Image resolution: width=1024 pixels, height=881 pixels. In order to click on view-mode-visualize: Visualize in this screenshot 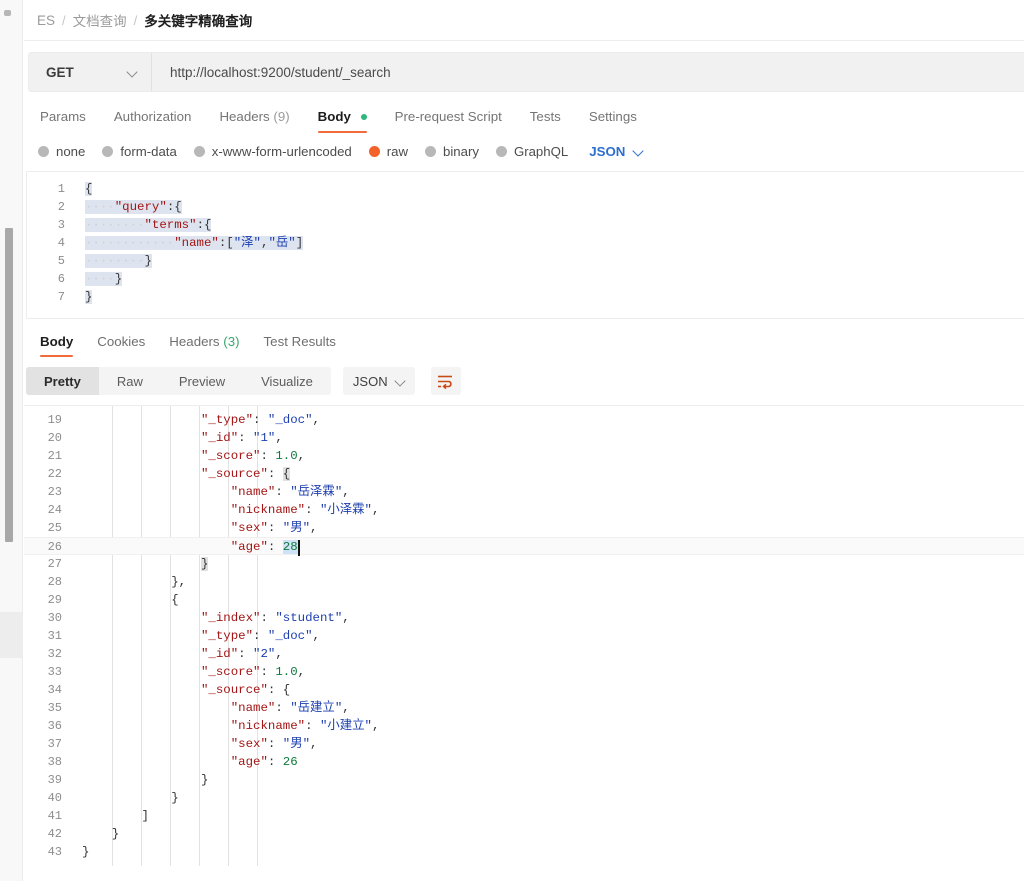, I will do `click(287, 381)`.